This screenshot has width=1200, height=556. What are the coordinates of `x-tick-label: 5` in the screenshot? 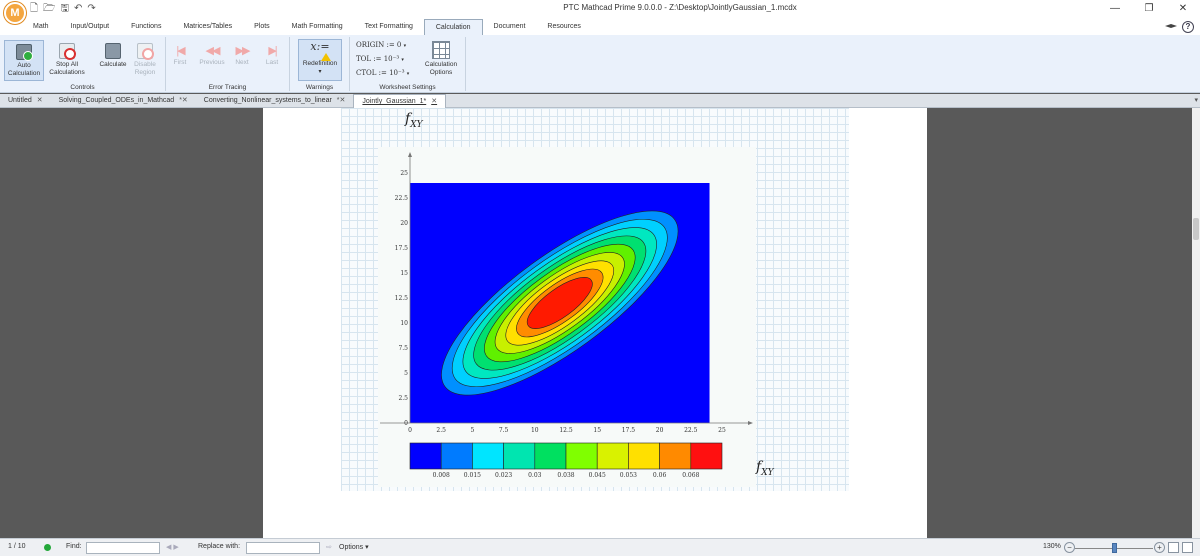 It's located at (472, 430).